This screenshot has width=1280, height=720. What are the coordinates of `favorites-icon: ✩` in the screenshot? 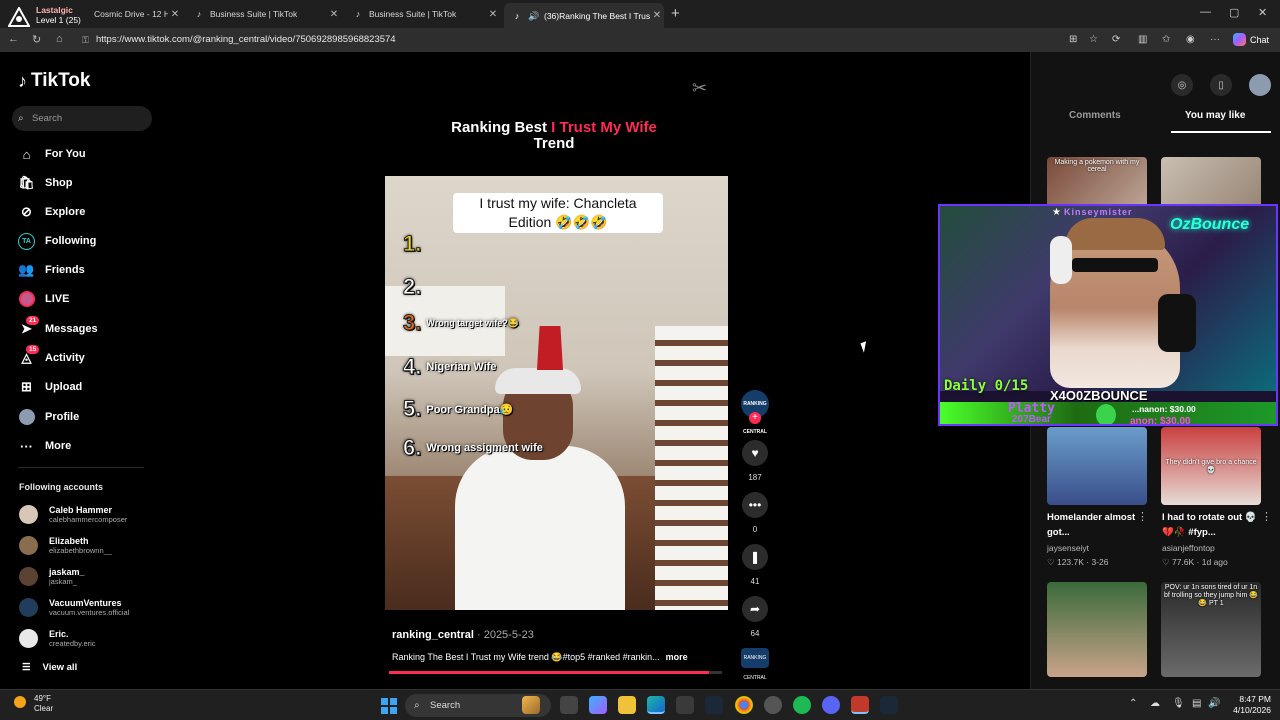 It's located at (1166, 39).